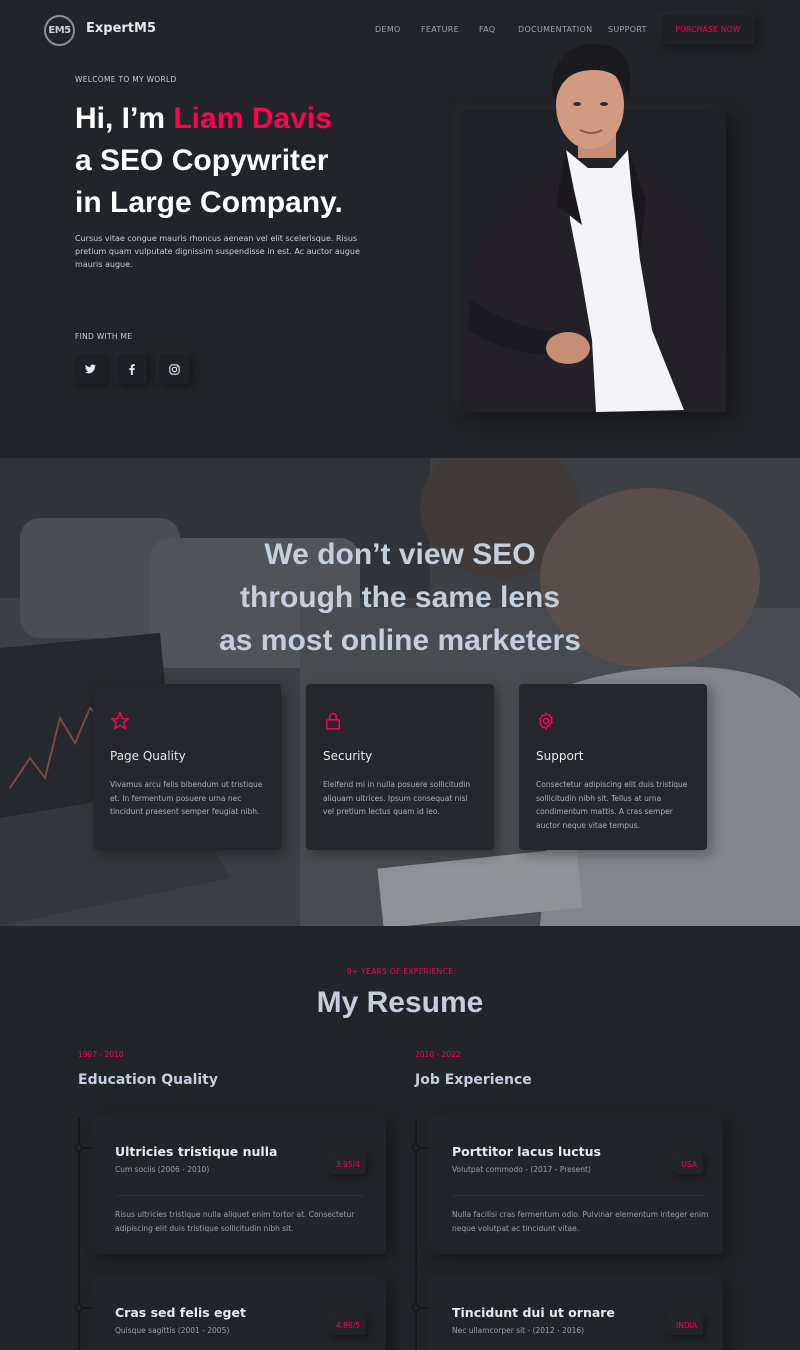 The height and width of the screenshot is (1350, 800). What do you see at coordinates (348, 756) in the screenshot?
I see `feature-card-title: Security` at bounding box center [348, 756].